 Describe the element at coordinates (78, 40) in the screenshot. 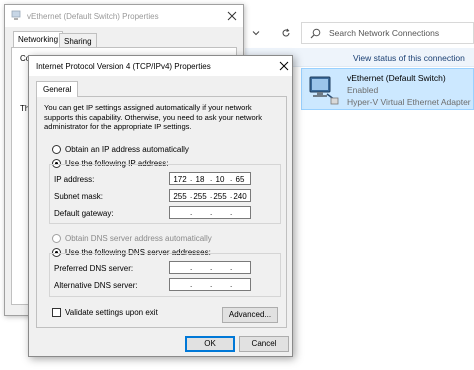

I see `tab-sharing: Sharing` at that location.